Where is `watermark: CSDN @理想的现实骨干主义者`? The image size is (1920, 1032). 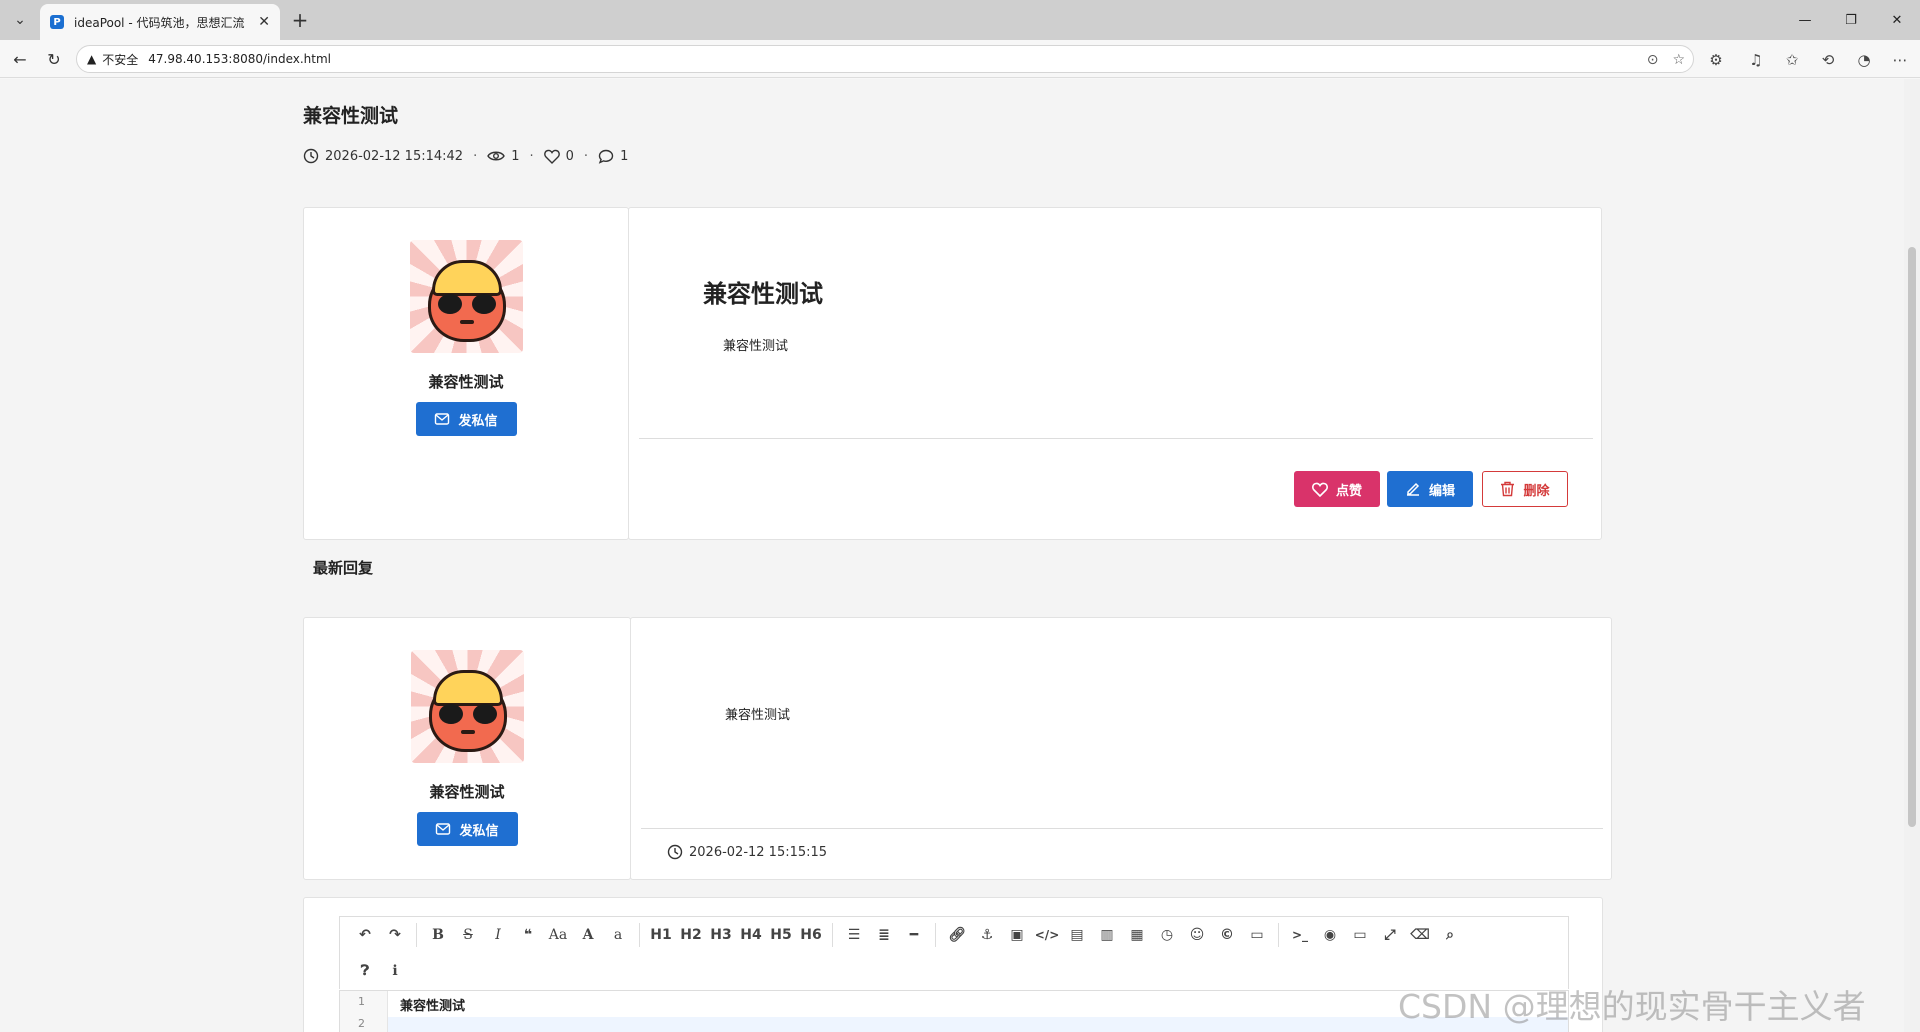 watermark: CSDN @理想的现实骨干主义者 is located at coordinates (1632, 1006).